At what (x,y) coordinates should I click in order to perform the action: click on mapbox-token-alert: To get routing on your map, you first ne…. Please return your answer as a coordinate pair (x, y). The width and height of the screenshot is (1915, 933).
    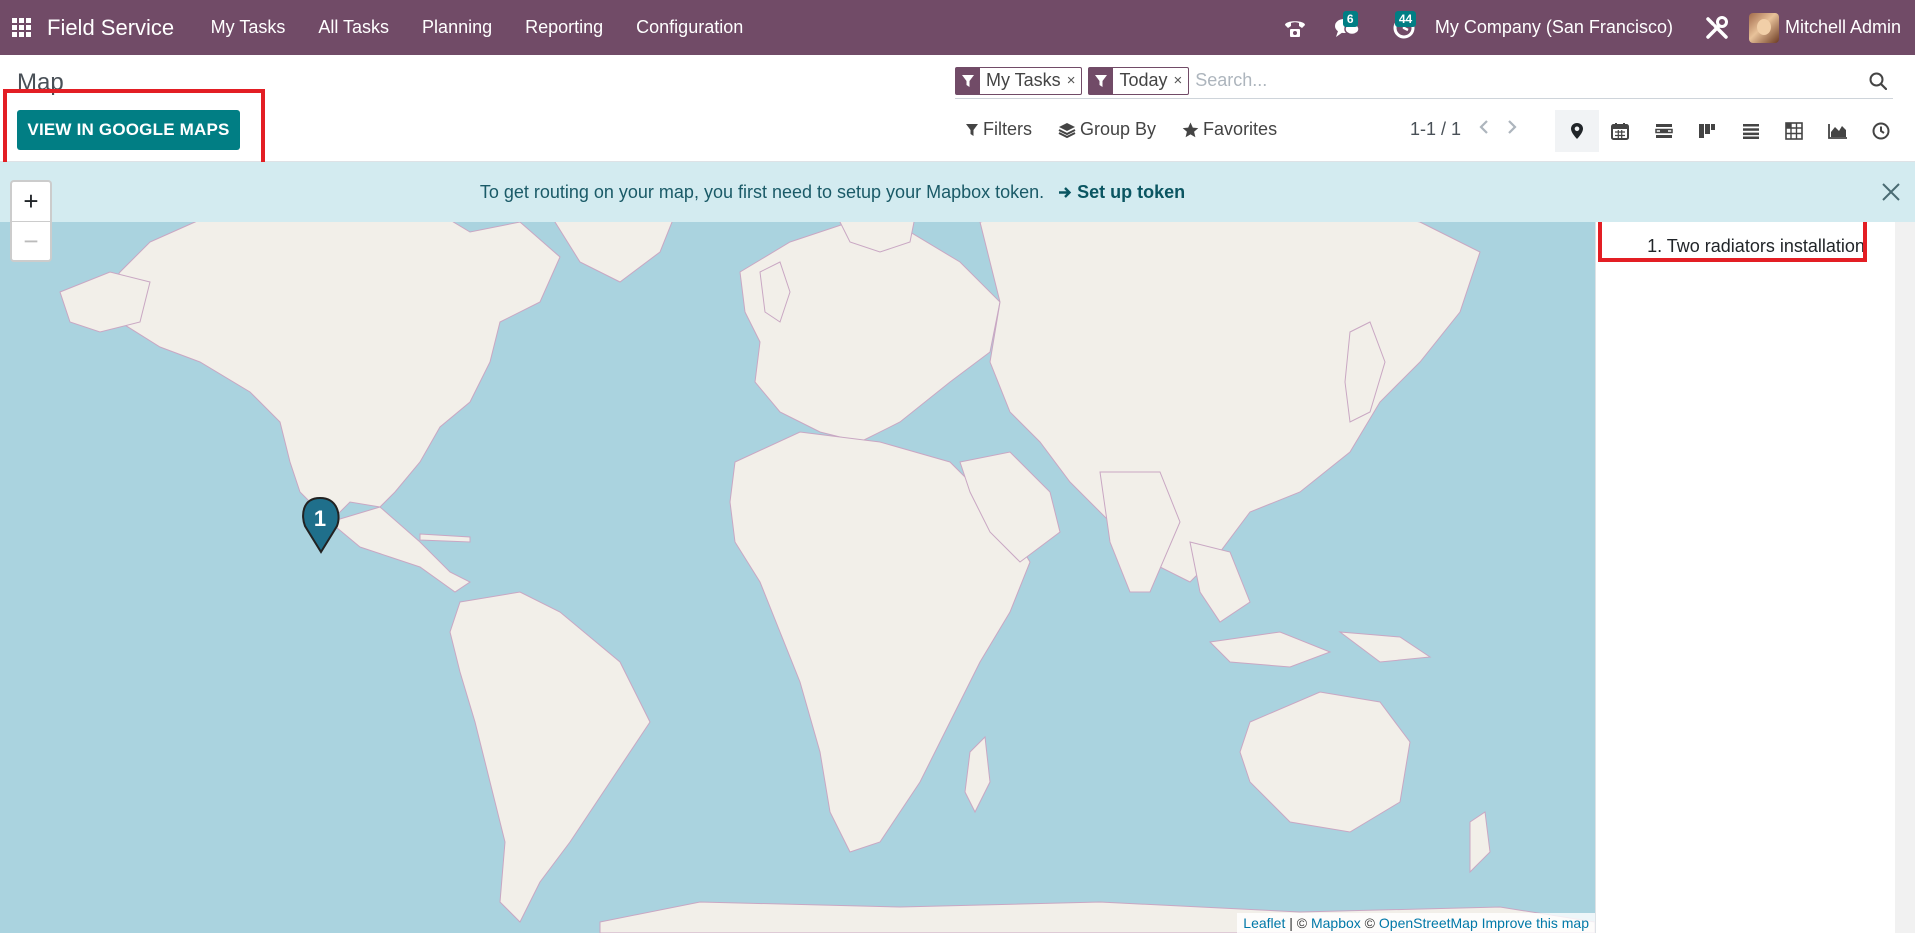
    Looking at the image, I should click on (957, 192).